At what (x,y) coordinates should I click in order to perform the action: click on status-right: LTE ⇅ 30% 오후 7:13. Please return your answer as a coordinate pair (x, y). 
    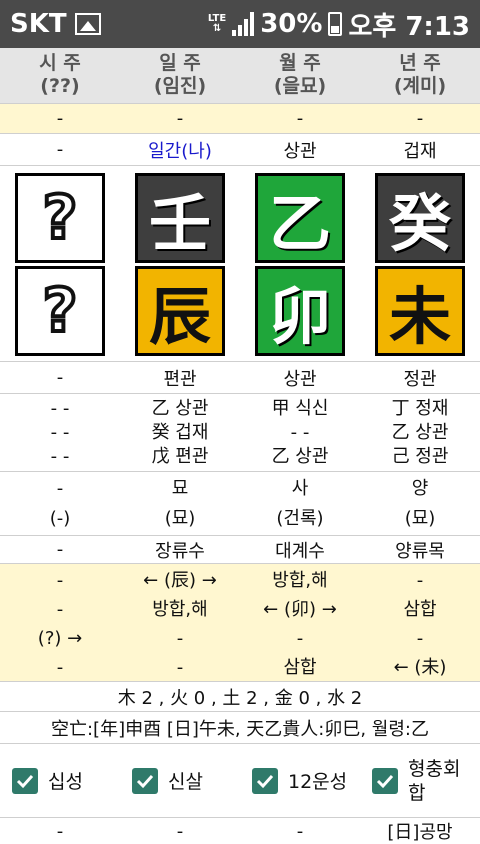
    Looking at the image, I should click on (339, 24).